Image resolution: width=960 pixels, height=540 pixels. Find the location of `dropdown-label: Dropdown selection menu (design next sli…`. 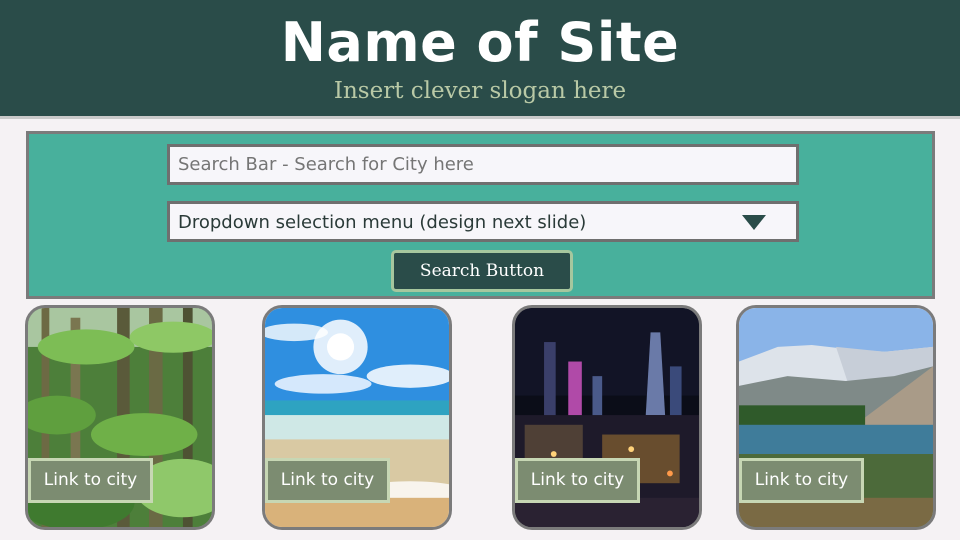

dropdown-label: Dropdown selection menu (design next sli… is located at coordinates (382, 222).